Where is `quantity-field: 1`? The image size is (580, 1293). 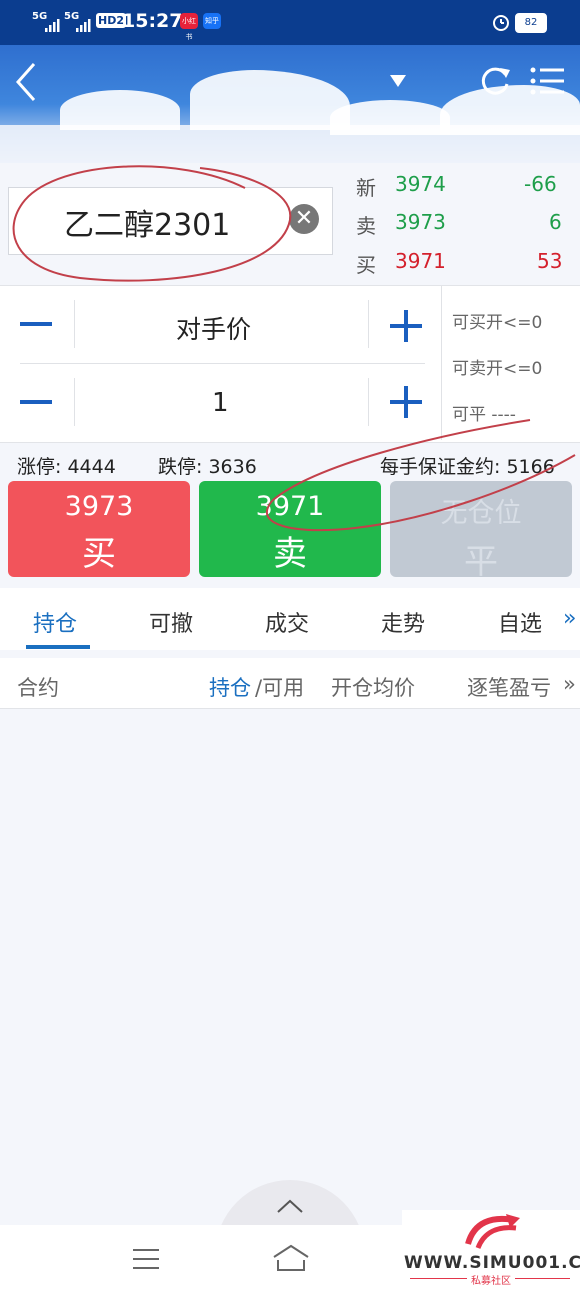 quantity-field: 1 is located at coordinates (220, 403).